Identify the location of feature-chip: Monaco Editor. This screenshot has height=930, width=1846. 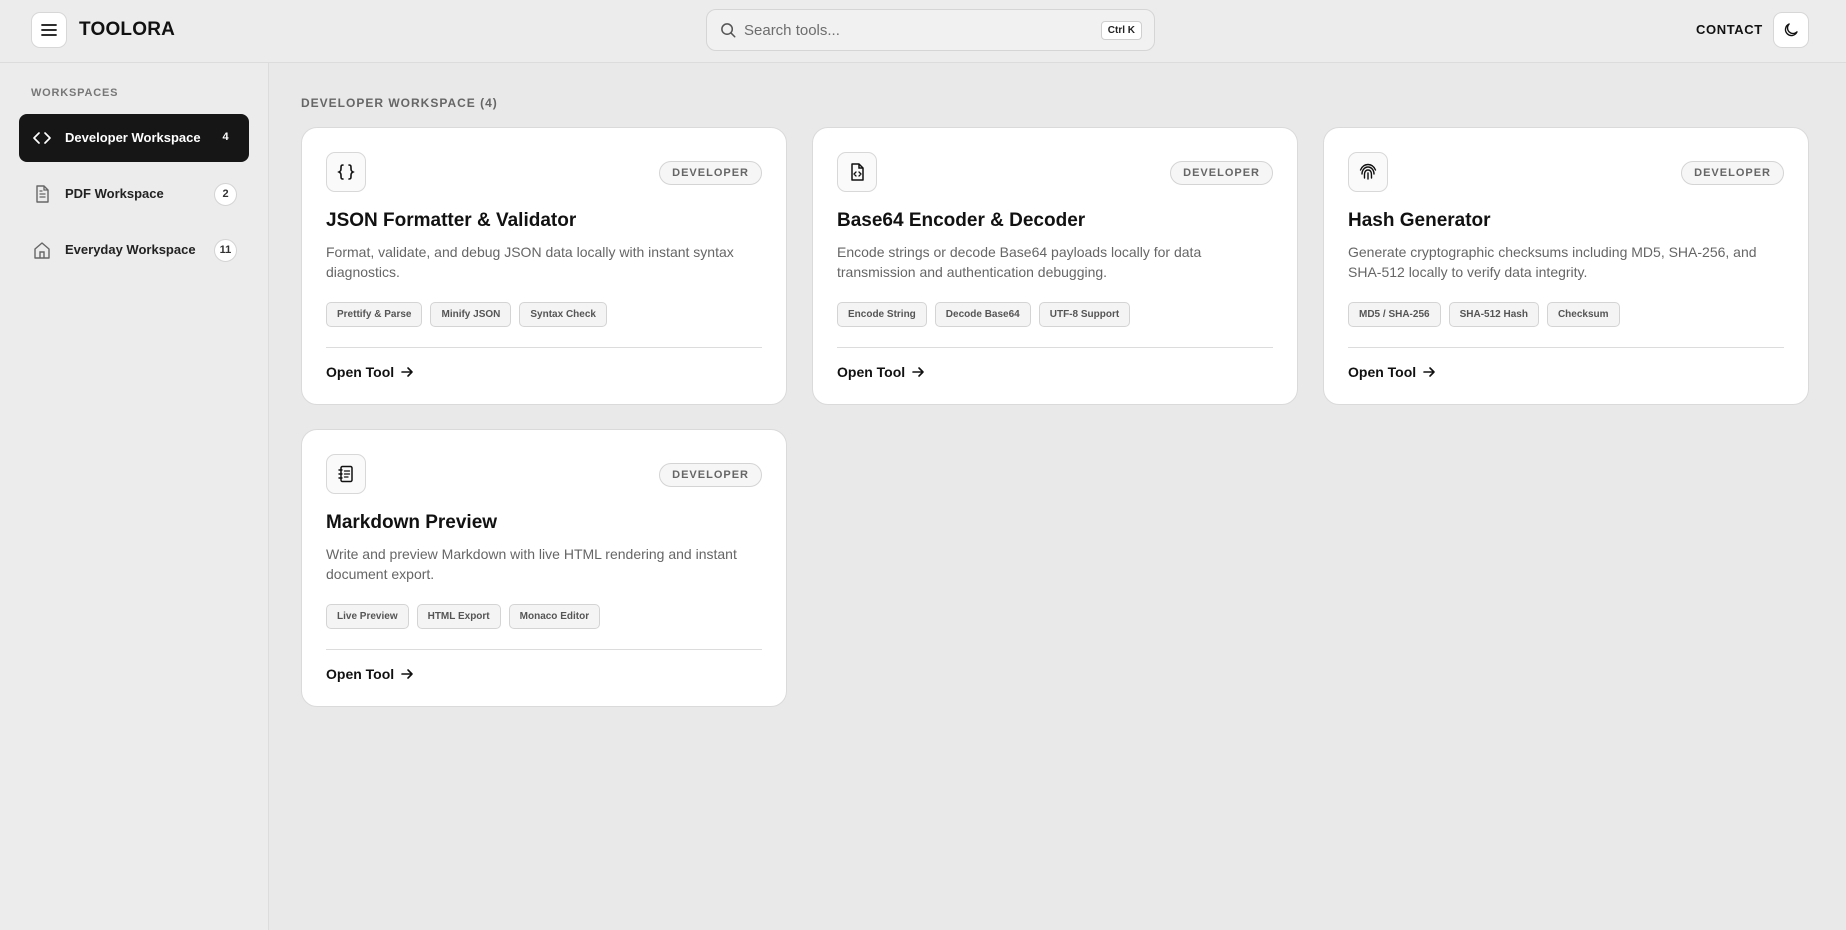
(554, 616).